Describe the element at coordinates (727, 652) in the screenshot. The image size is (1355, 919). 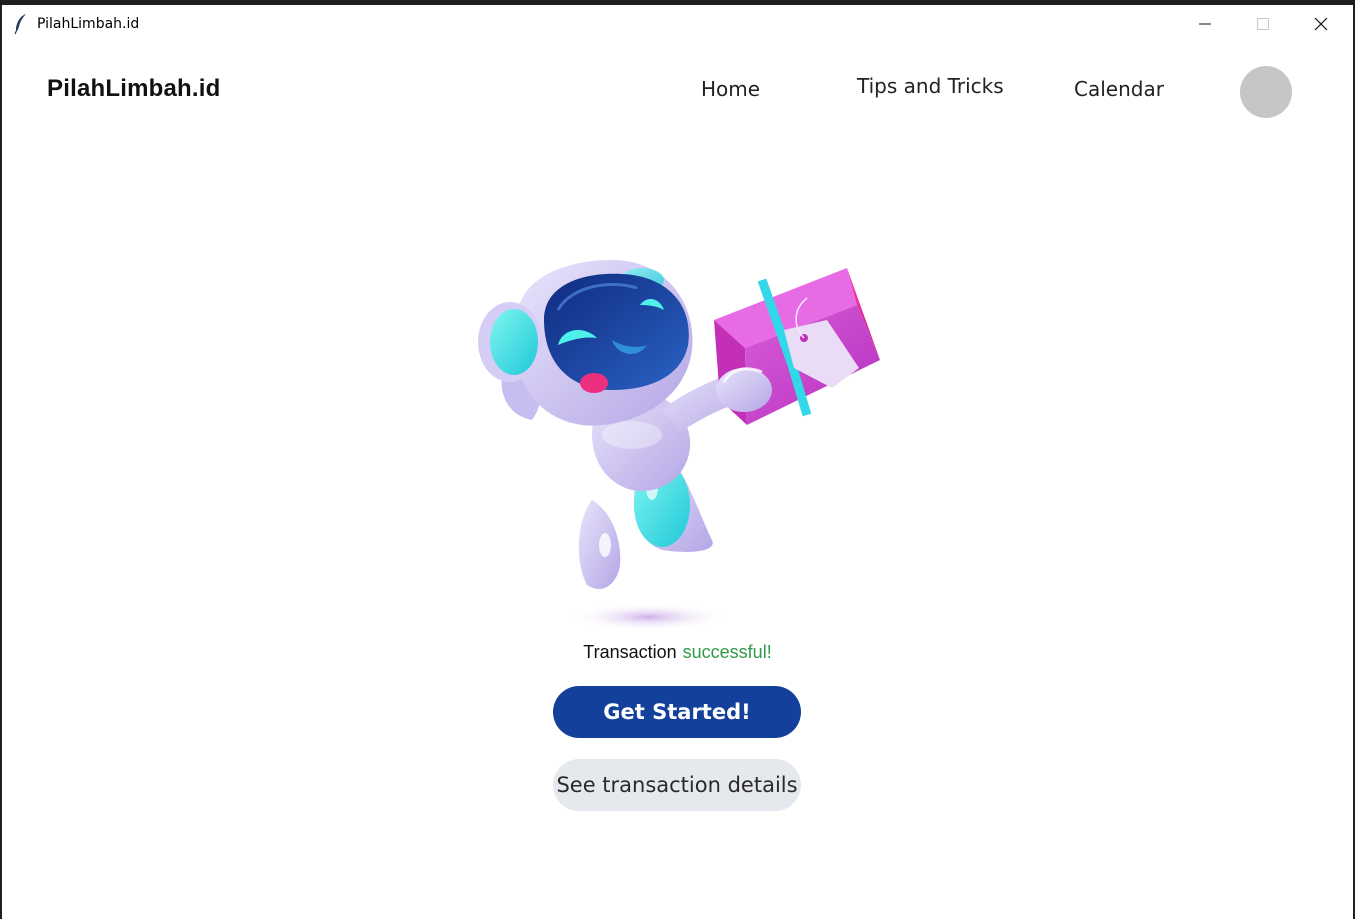
I see `status-success-text: successful!` at that location.